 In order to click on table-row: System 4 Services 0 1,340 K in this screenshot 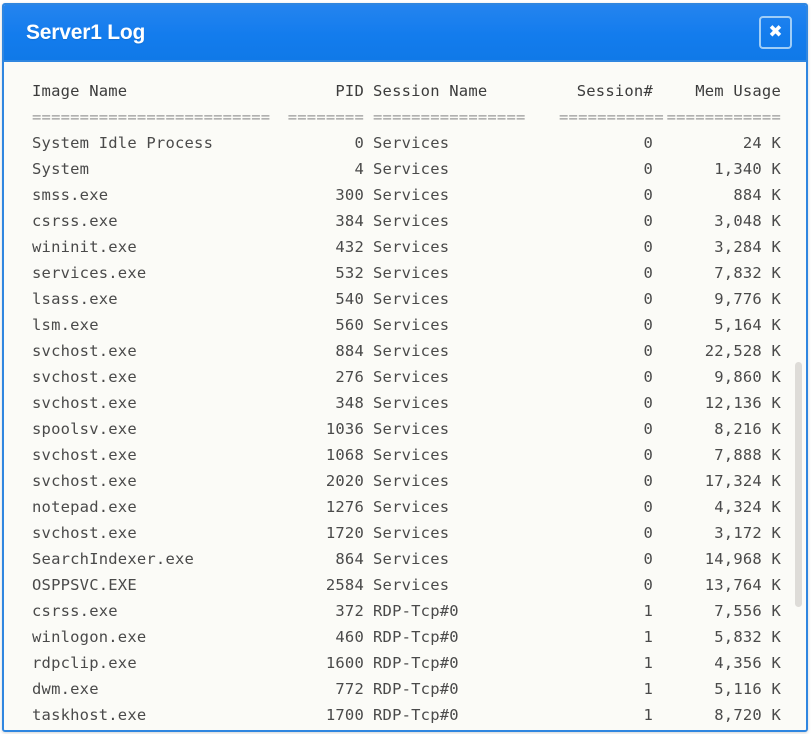, I will do `click(406, 169)`.